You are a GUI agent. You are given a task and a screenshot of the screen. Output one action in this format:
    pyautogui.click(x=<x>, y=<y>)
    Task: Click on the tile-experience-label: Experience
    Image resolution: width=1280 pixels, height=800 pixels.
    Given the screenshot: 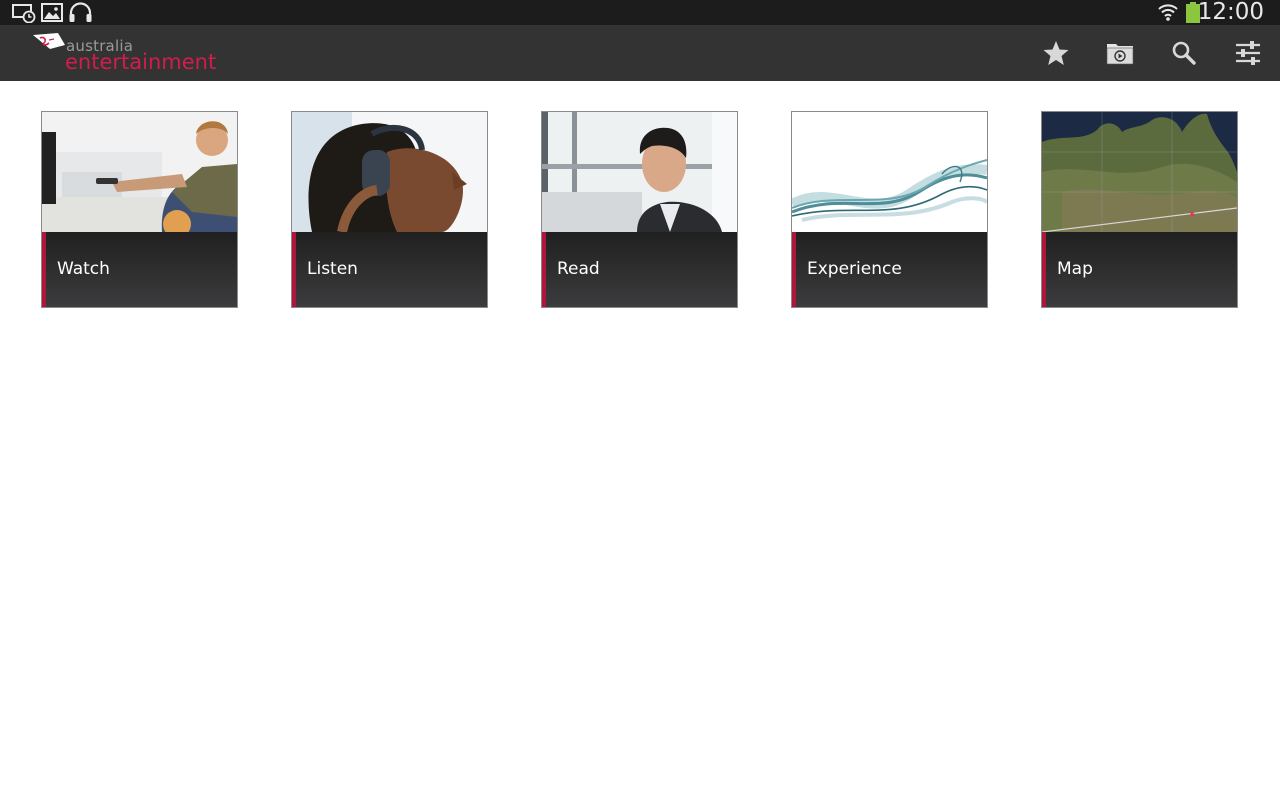 What is the action you would take?
    pyautogui.click(x=854, y=269)
    